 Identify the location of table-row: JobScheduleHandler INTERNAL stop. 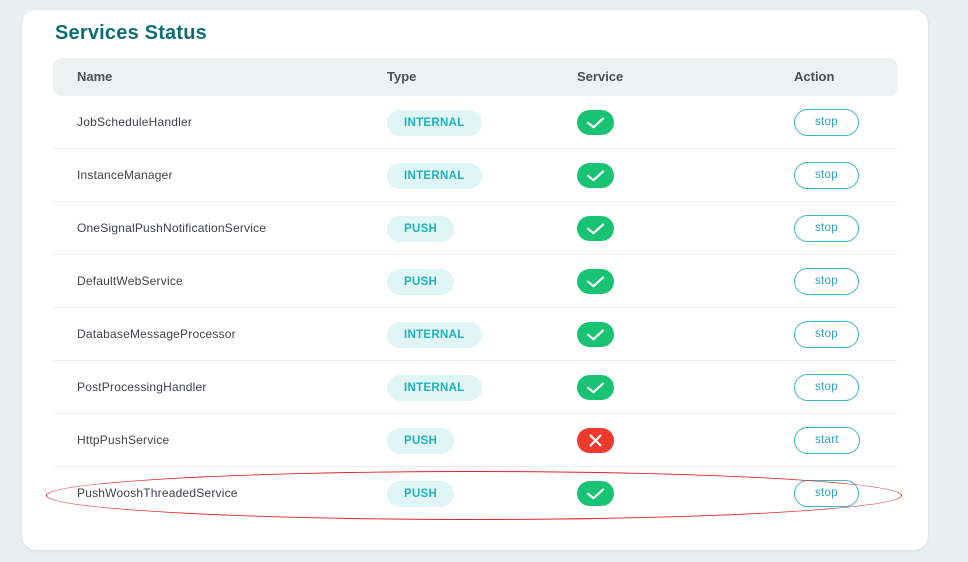
(475, 122).